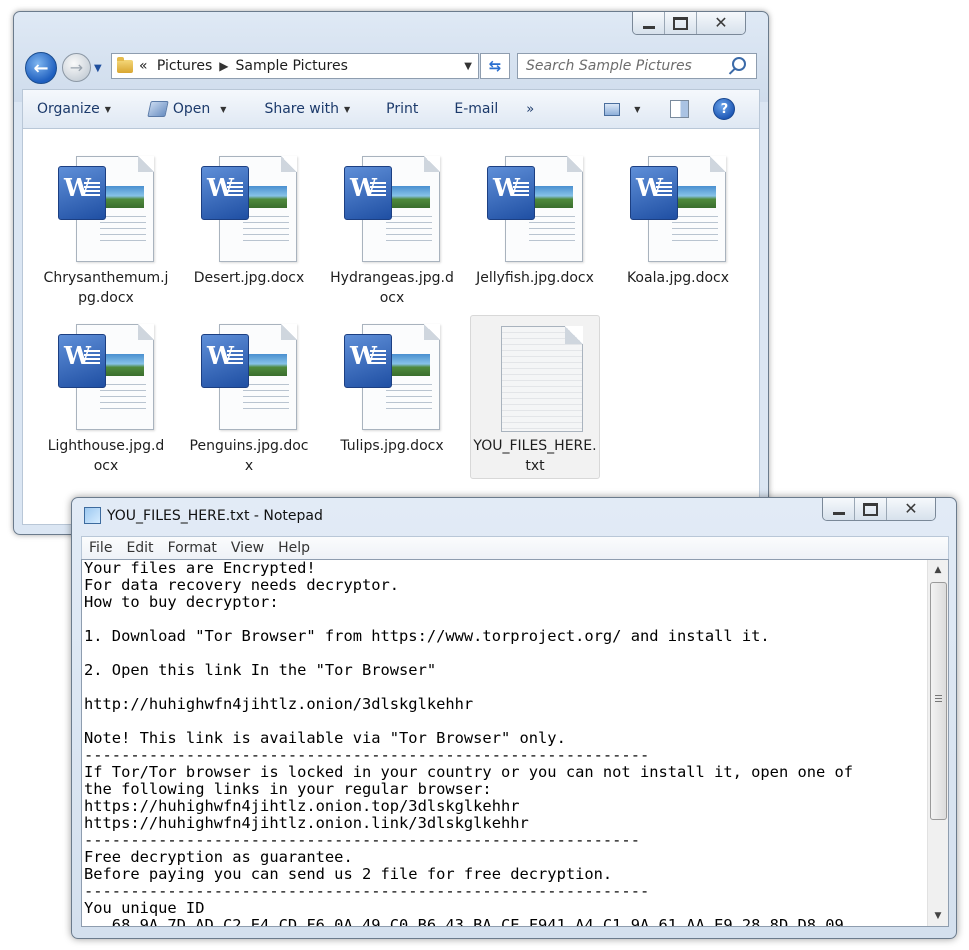 The image size is (969, 950). Describe the element at coordinates (302, 109) in the screenshot. I see `share-with-button: Share with ▼` at that location.